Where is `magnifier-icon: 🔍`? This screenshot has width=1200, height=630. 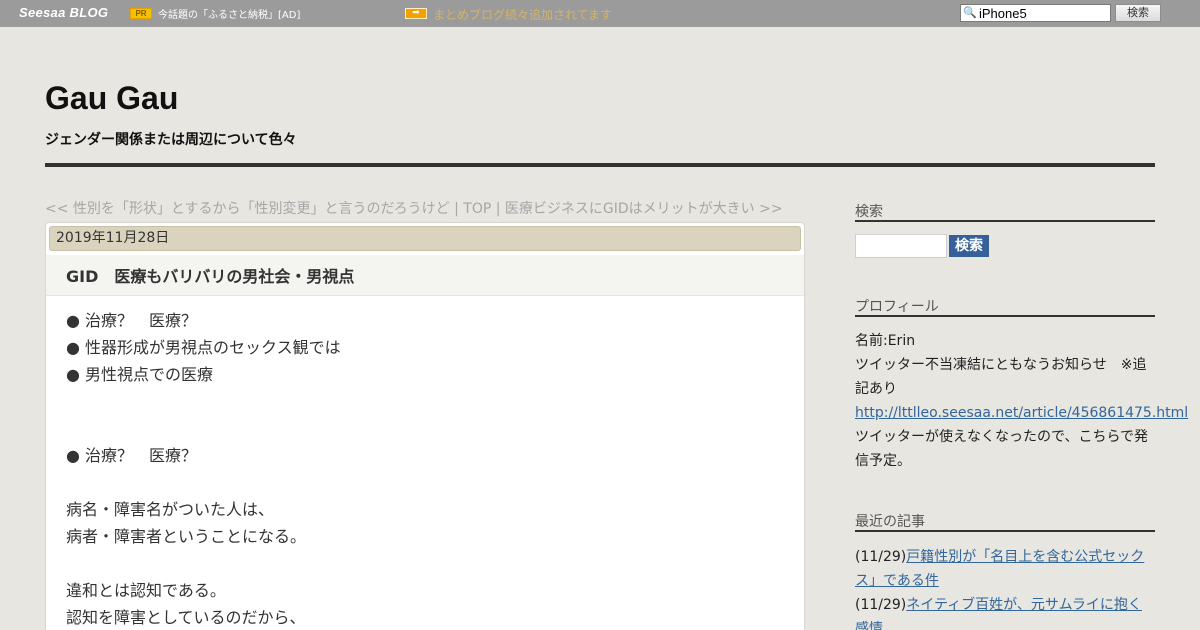 magnifier-icon: 🔍 is located at coordinates (970, 12).